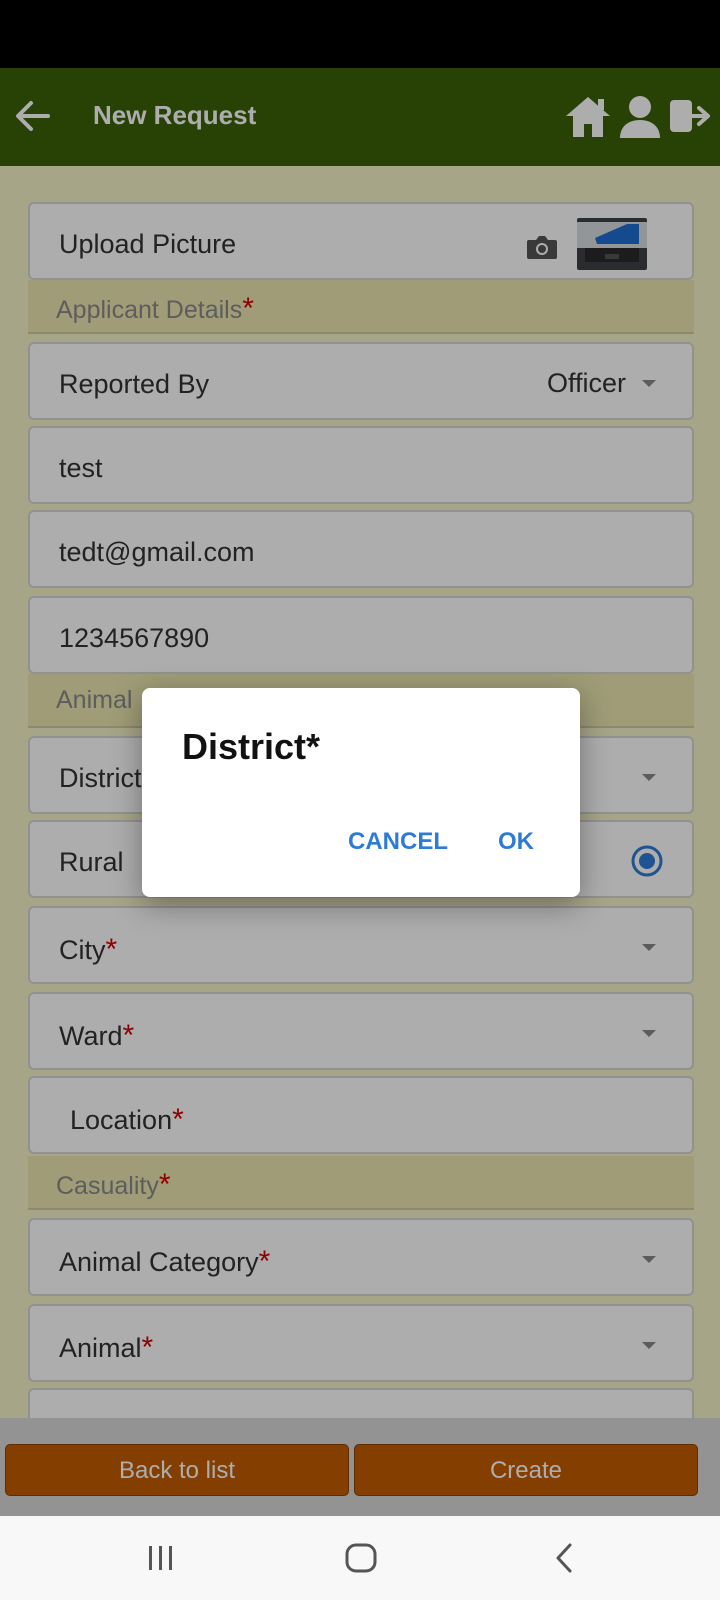  What do you see at coordinates (361, 792) in the screenshot?
I see `district-dialog: District* CANCEL OK` at bounding box center [361, 792].